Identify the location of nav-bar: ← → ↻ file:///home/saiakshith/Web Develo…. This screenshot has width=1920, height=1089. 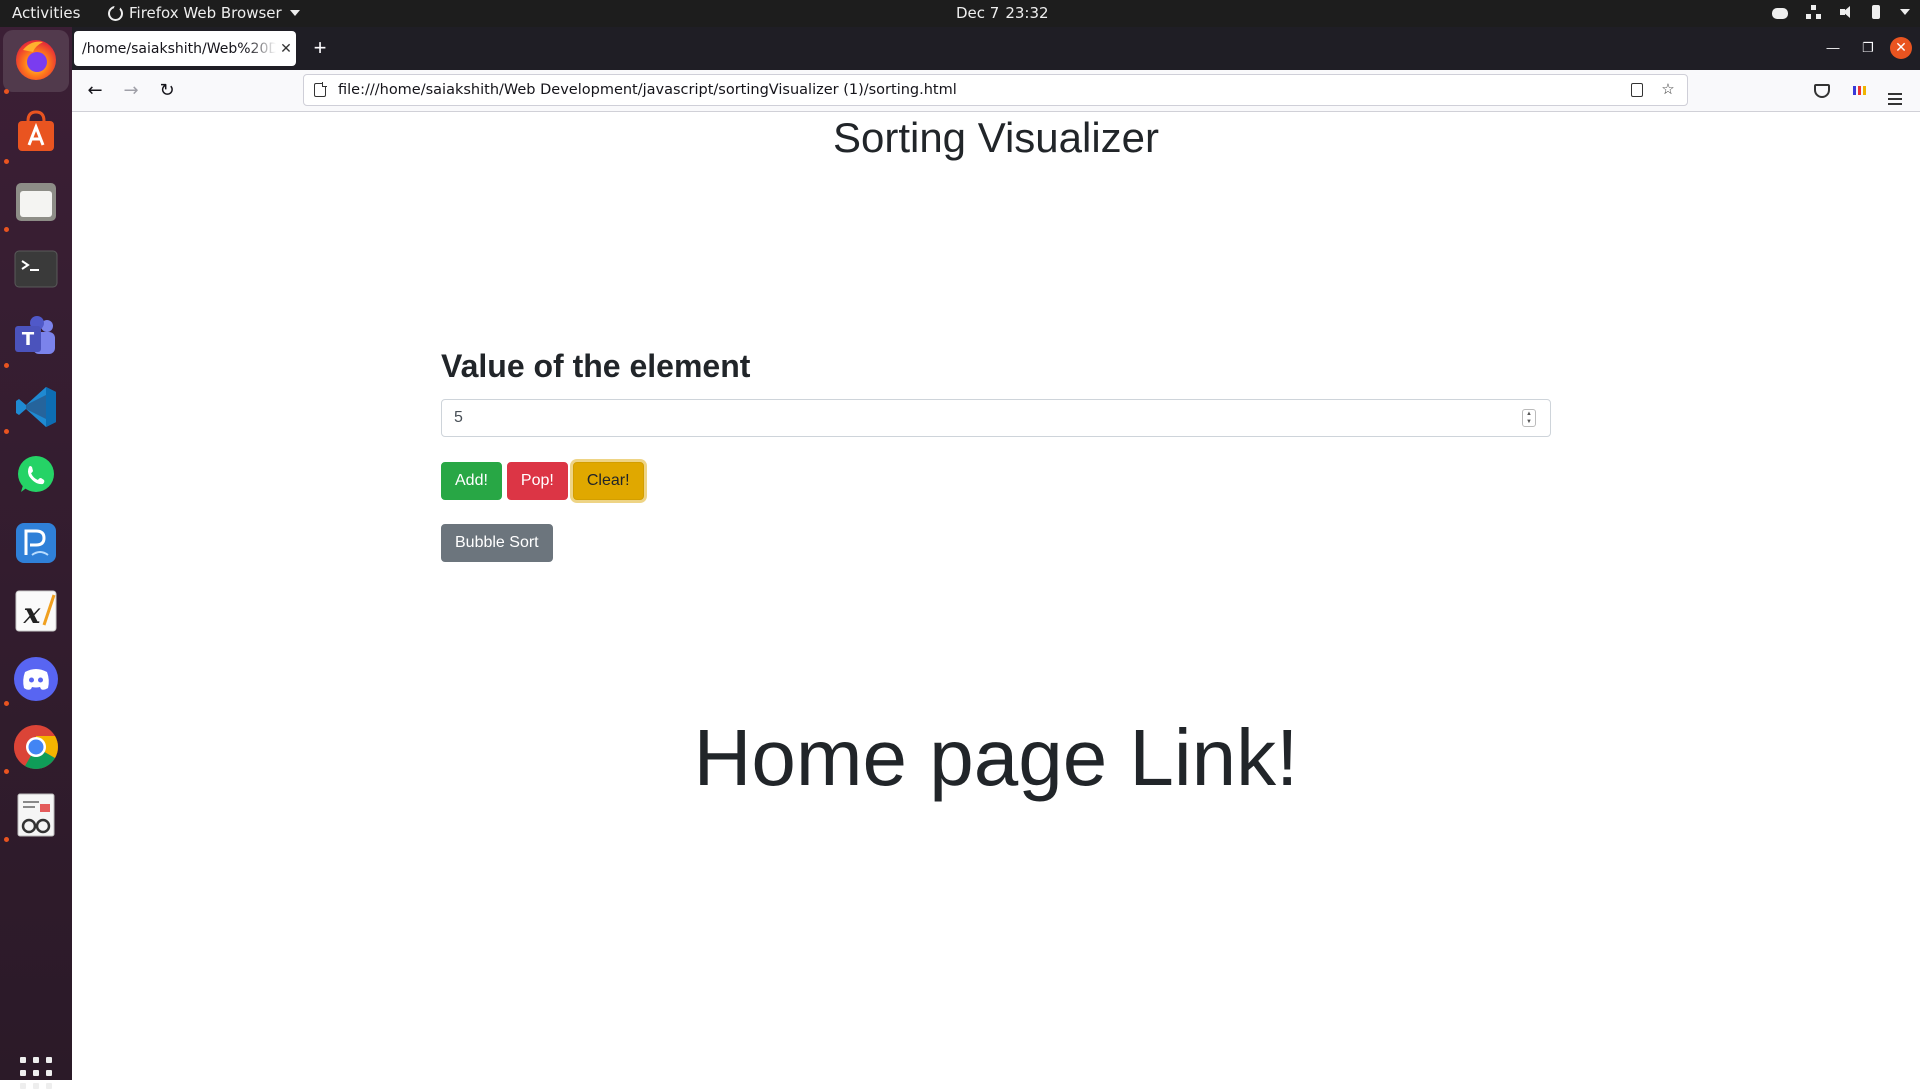
(996, 91).